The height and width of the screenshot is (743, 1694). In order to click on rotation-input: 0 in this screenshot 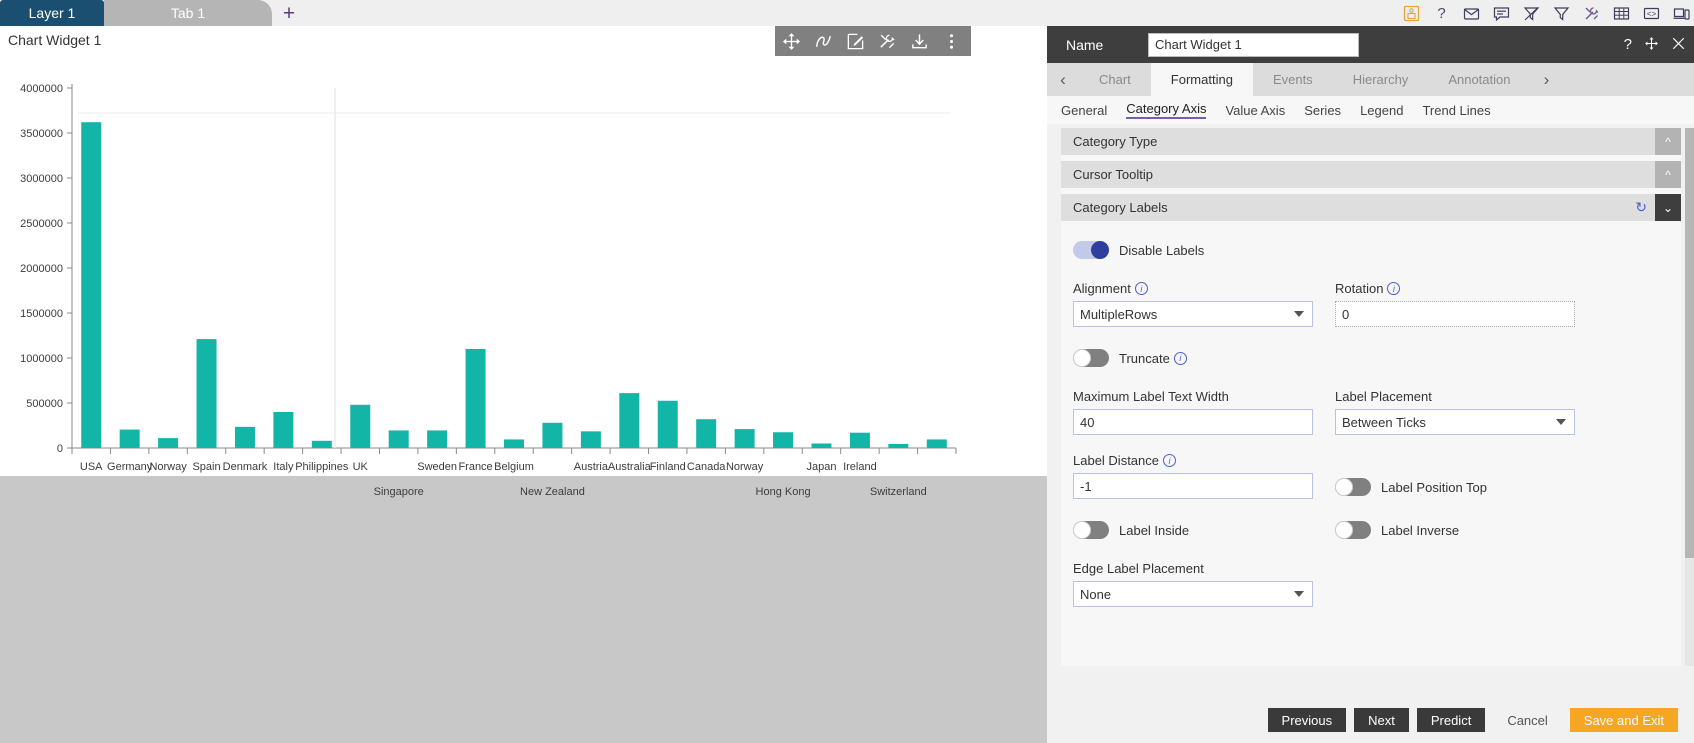, I will do `click(1455, 314)`.